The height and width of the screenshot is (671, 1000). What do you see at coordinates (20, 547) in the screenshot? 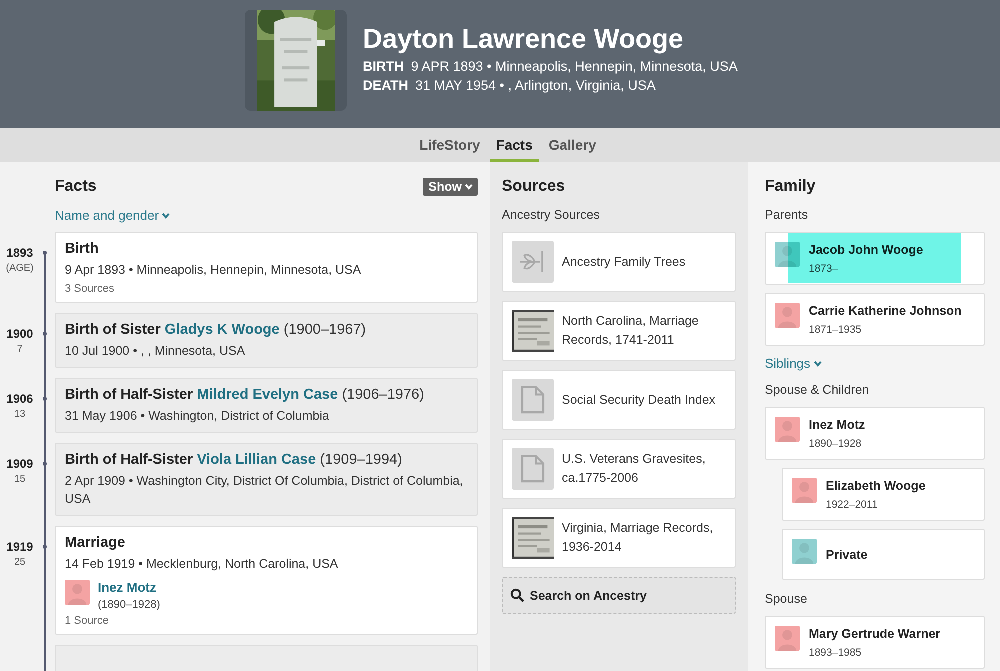
I see `event-year: 1919` at bounding box center [20, 547].